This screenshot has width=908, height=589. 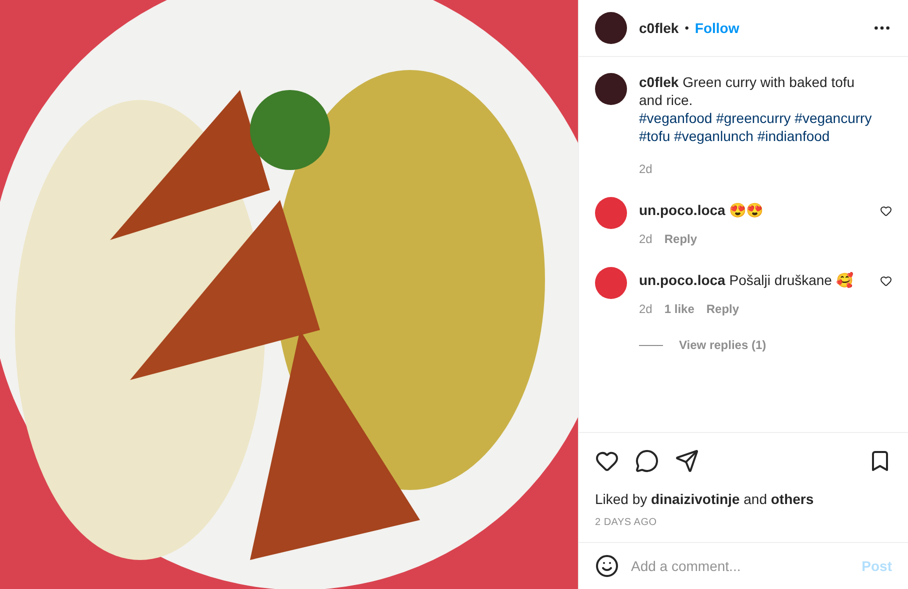 What do you see at coordinates (607, 566) in the screenshot?
I see `emoji-icon` at bounding box center [607, 566].